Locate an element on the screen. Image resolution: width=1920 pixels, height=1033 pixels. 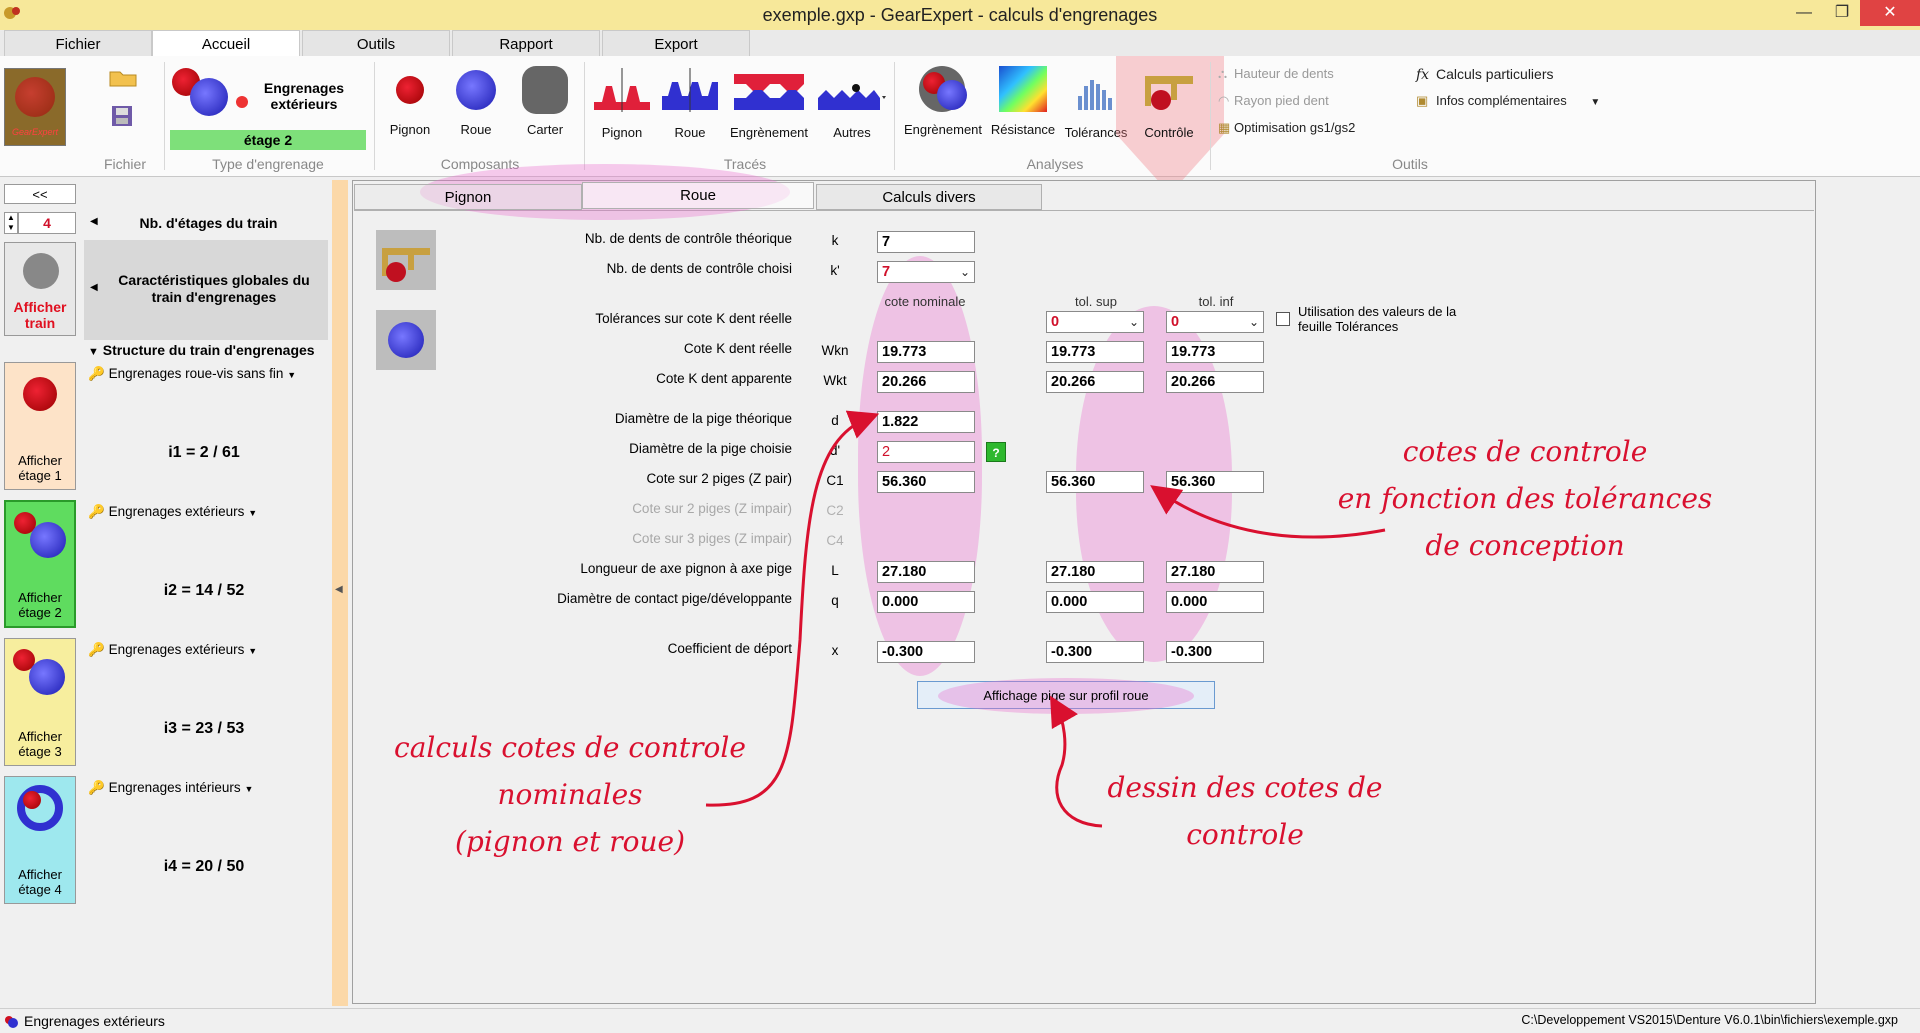
status-text: Engrenages extérieurs is located at coordinates (94, 1021).